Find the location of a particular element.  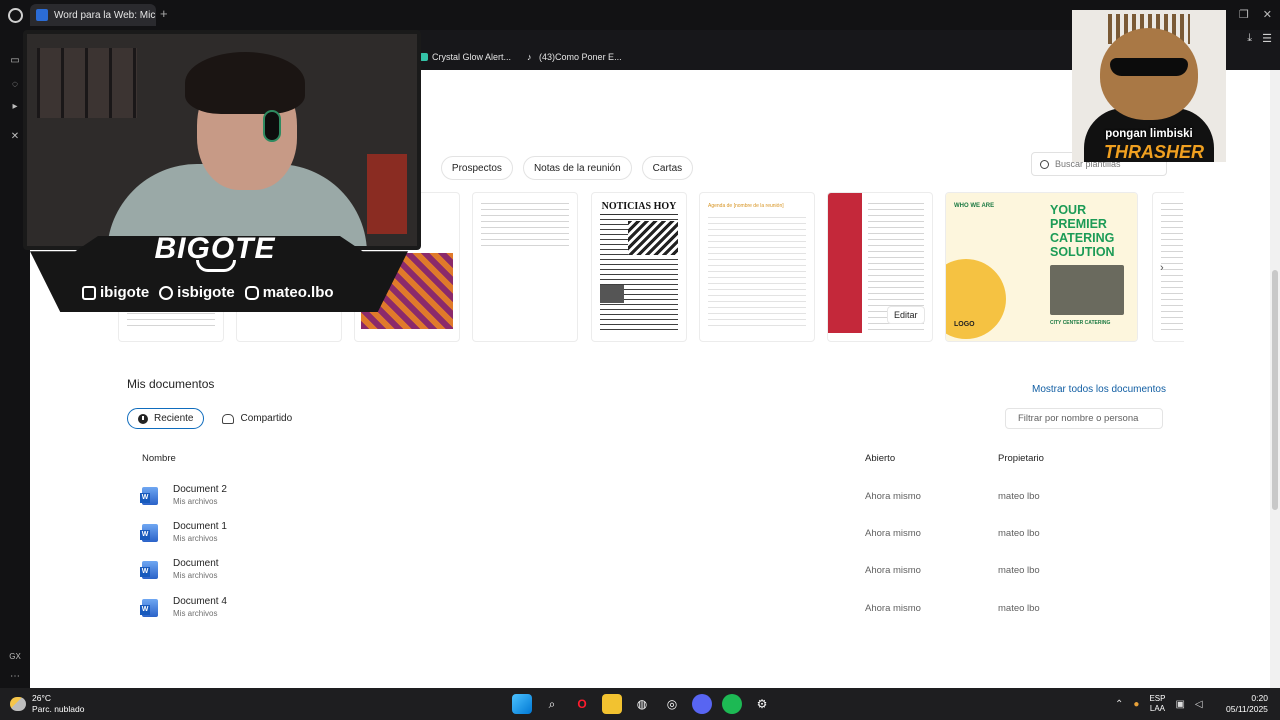

template-card-news: NOTICIAS HOY is located at coordinates (639, 267).